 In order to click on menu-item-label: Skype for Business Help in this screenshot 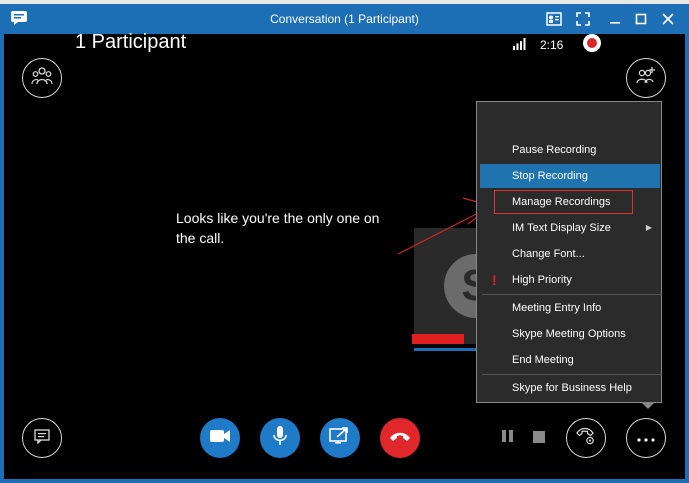, I will do `click(572, 388)`.